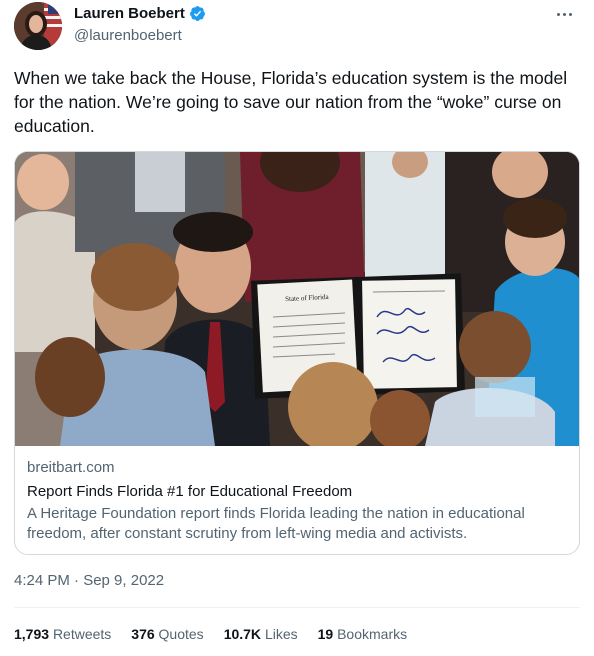 The image size is (594, 656). I want to click on stat-bookmarks: 19 Bookmarks, so click(363, 634).